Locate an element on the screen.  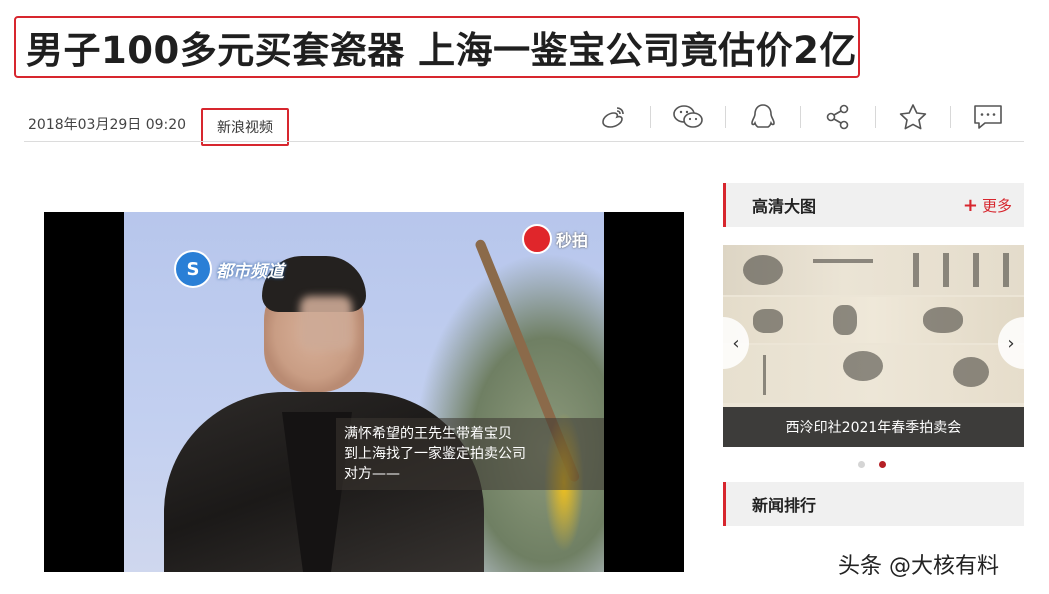
subtitle-line-2: 到上海找了一家鉴定拍卖公司 is located at coordinates (435, 454).